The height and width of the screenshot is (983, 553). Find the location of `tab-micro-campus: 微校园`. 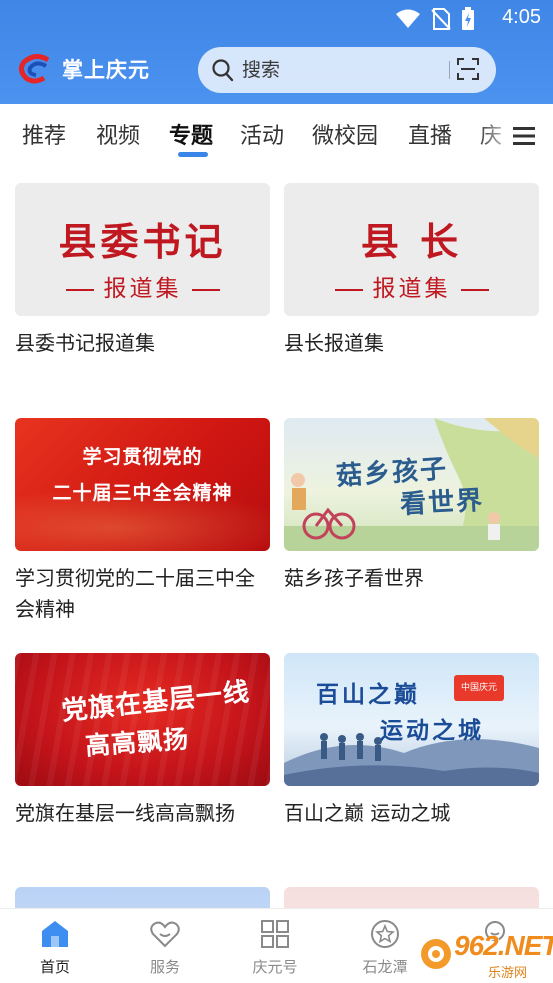

tab-micro-campus: 微校园 is located at coordinates (345, 134).